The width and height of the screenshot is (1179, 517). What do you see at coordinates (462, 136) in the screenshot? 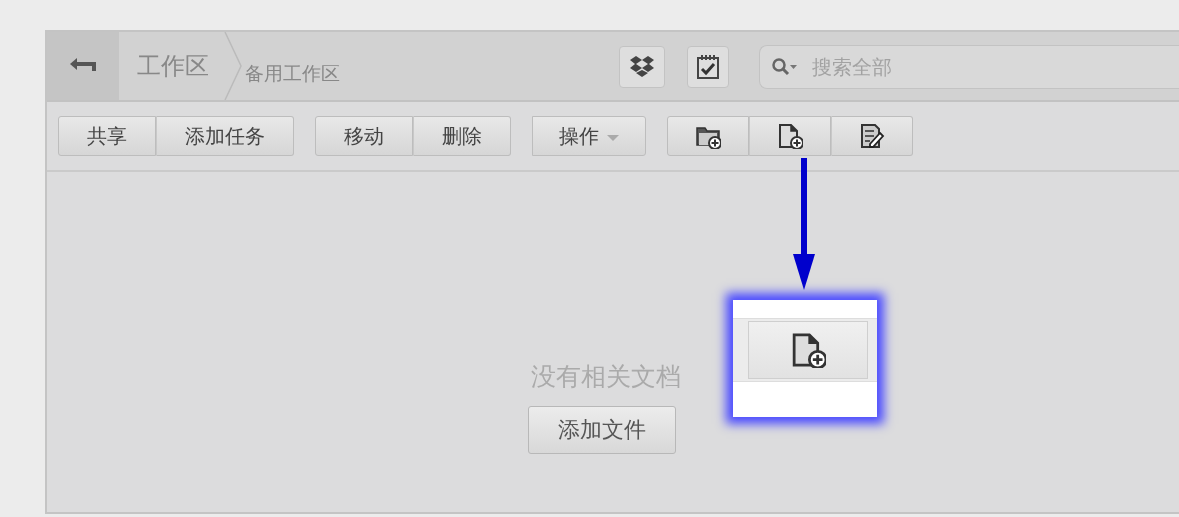
I see `toolbar-button: 删除` at bounding box center [462, 136].